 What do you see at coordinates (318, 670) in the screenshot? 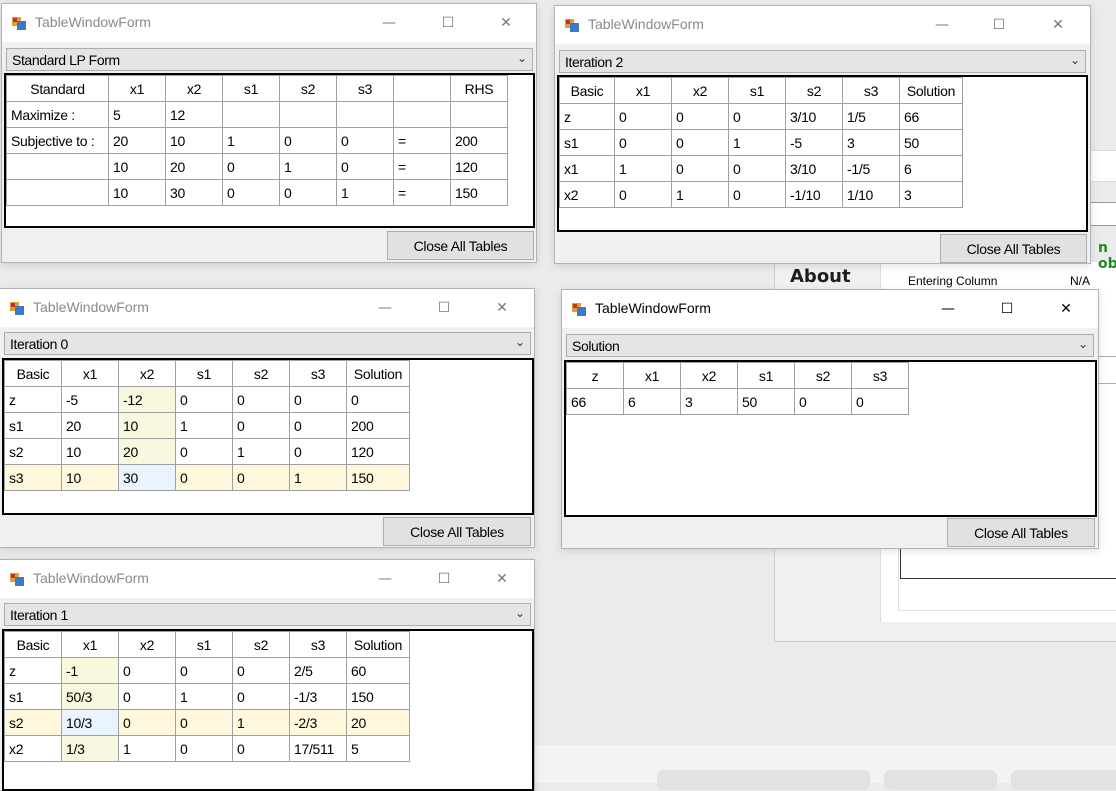
I see `table-cell: 2/5` at bounding box center [318, 670].